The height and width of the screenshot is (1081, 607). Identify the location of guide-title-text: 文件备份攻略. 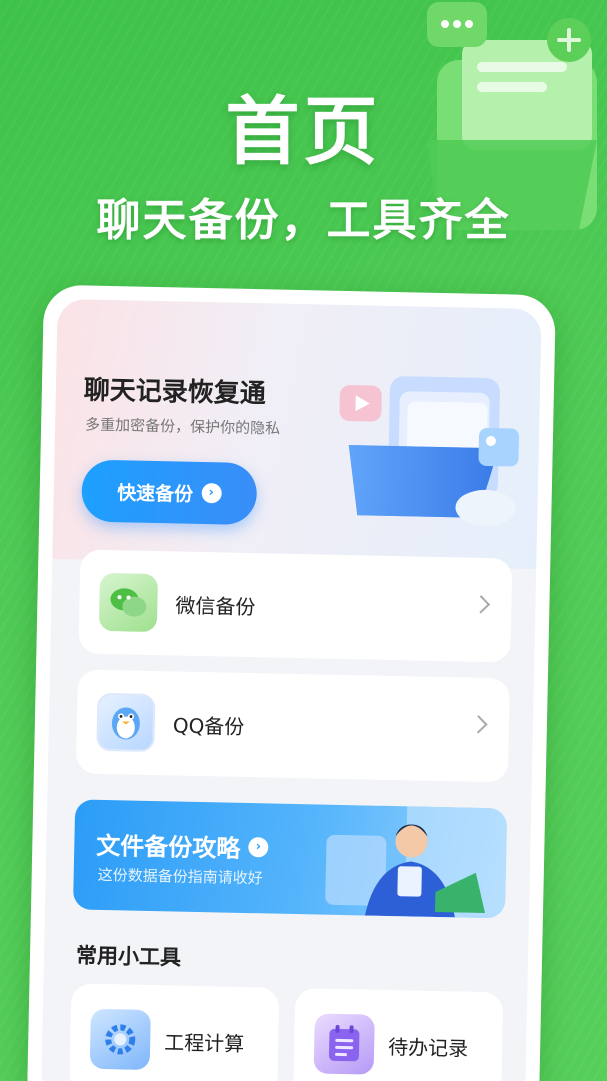
(168, 847).